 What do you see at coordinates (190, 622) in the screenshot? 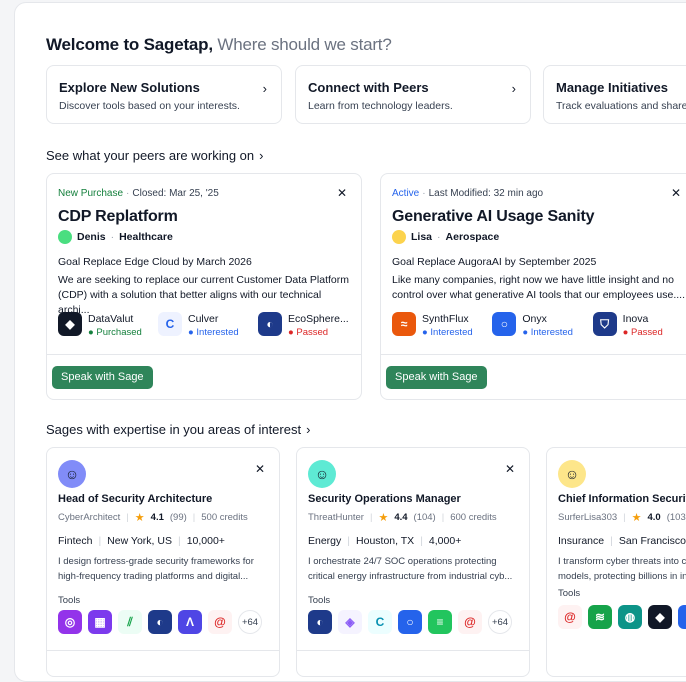
I see `tool-logo-icon: Λ` at bounding box center [190, 622].